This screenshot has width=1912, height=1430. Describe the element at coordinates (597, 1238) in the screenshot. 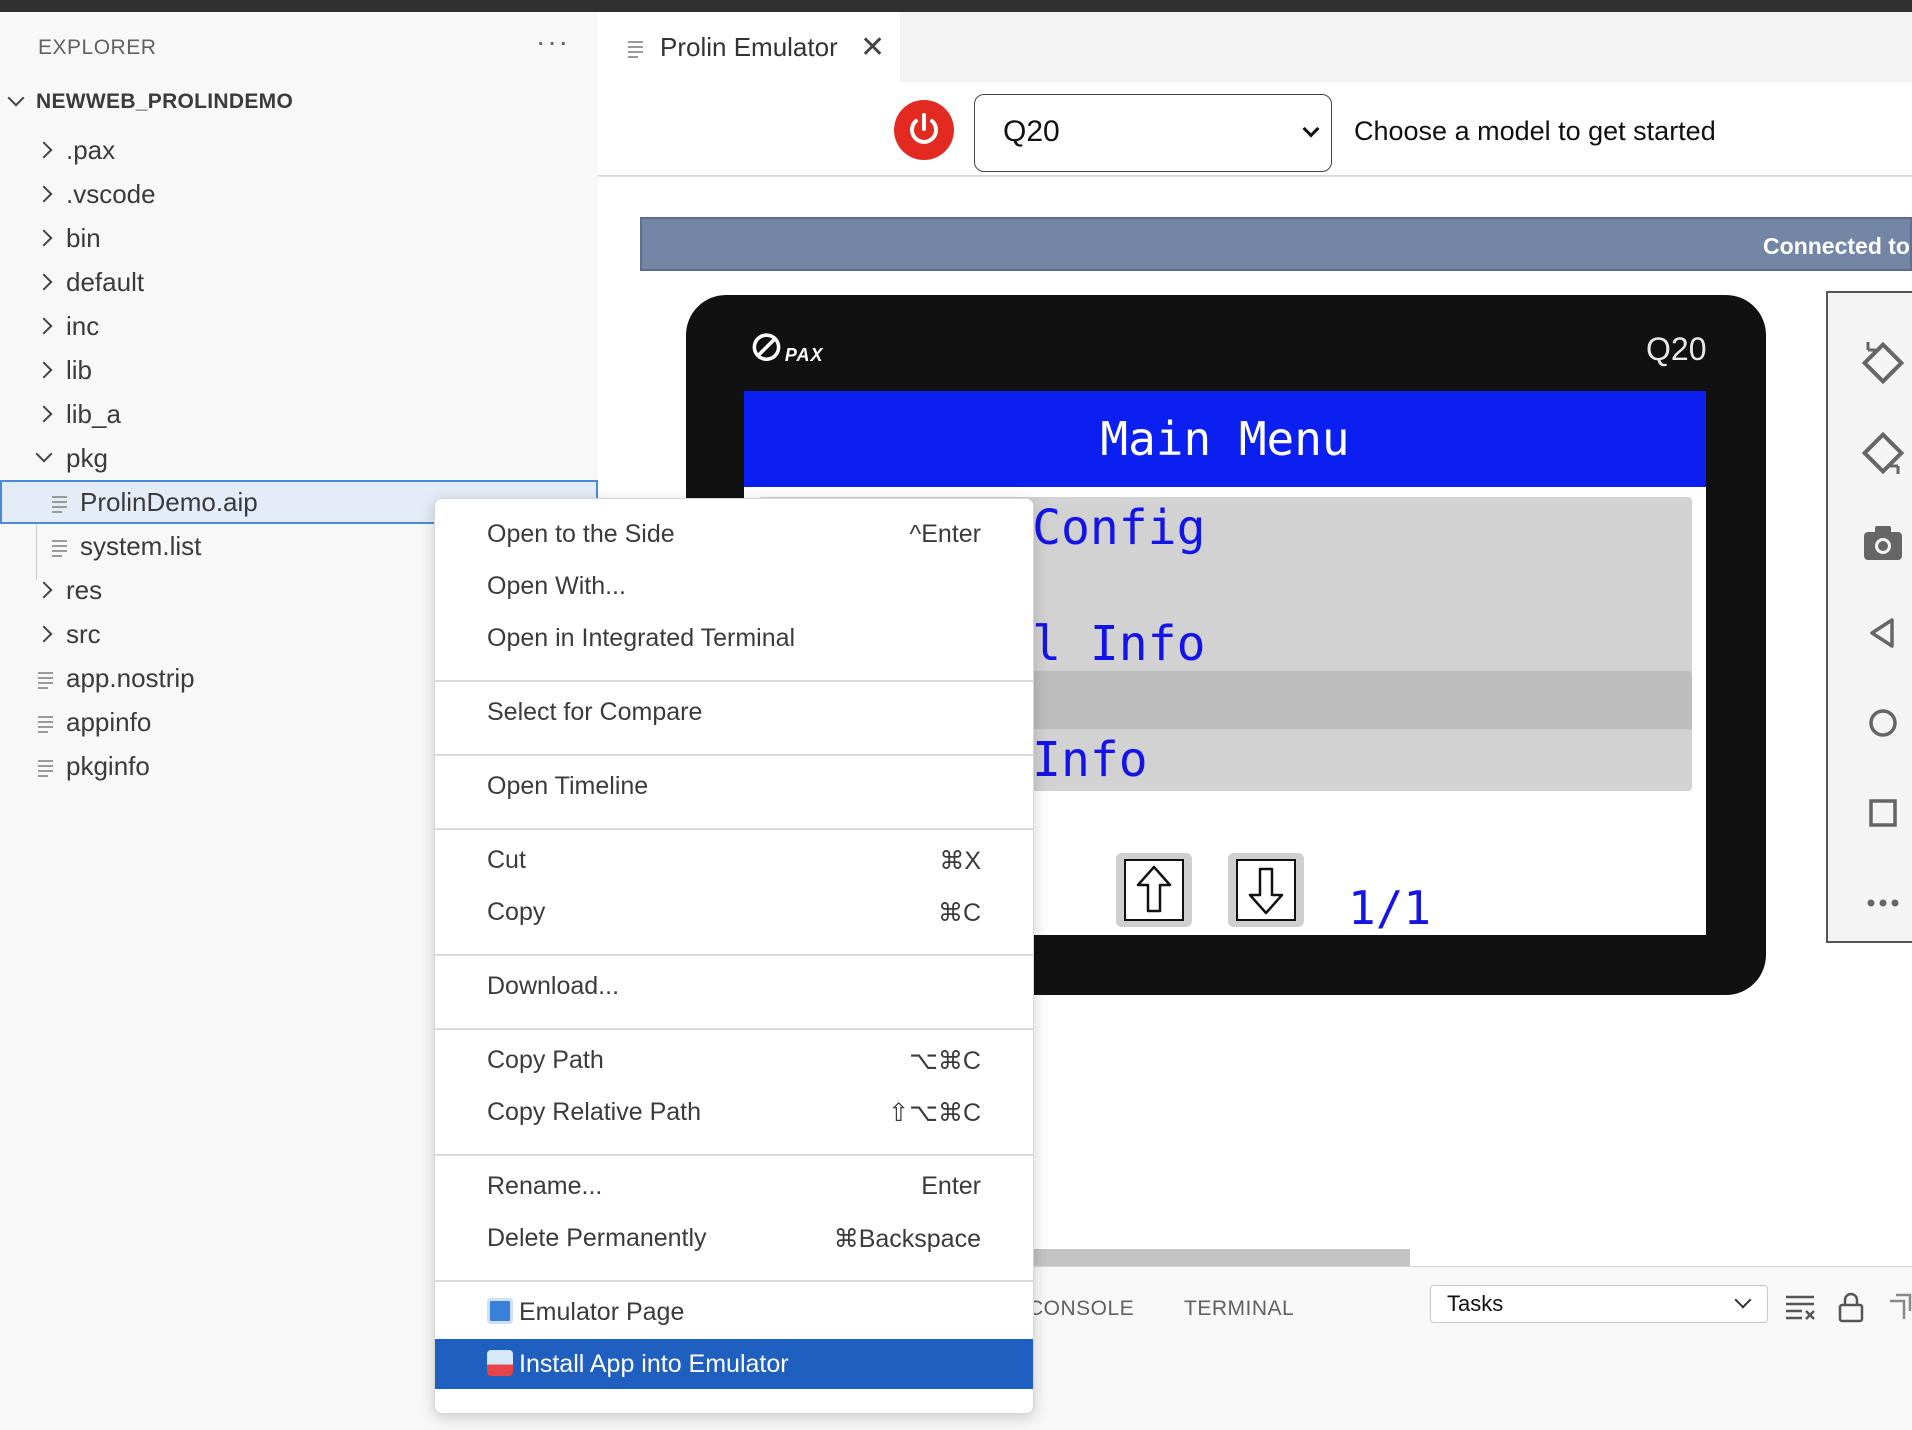

I see `menu-item-label: Delete Permanently` at that location.